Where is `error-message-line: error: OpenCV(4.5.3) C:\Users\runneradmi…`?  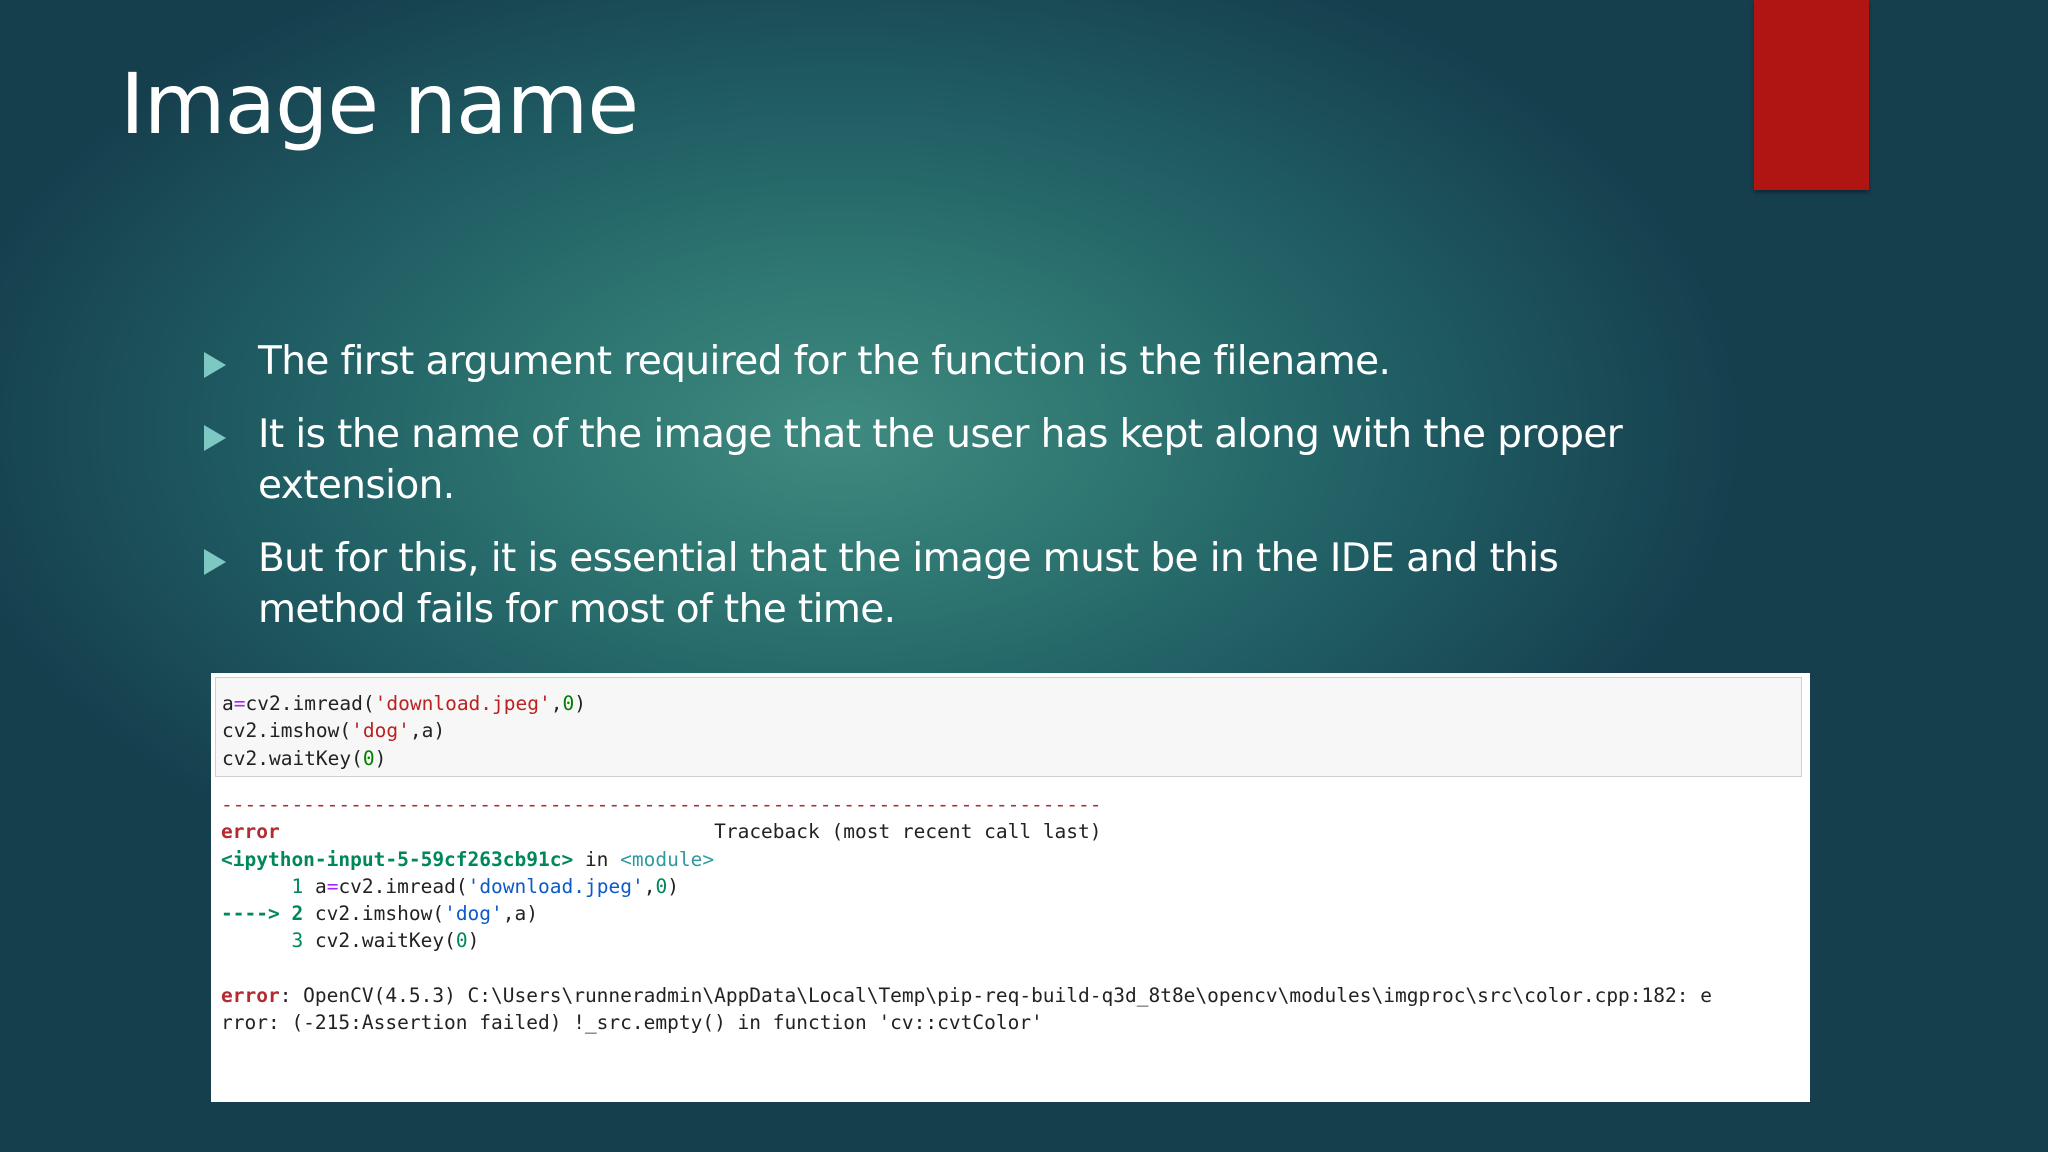 error-message-line: error: OpenCV(4.5.3) C:\Users\runneradmi… is located at coordinates (966, 996).